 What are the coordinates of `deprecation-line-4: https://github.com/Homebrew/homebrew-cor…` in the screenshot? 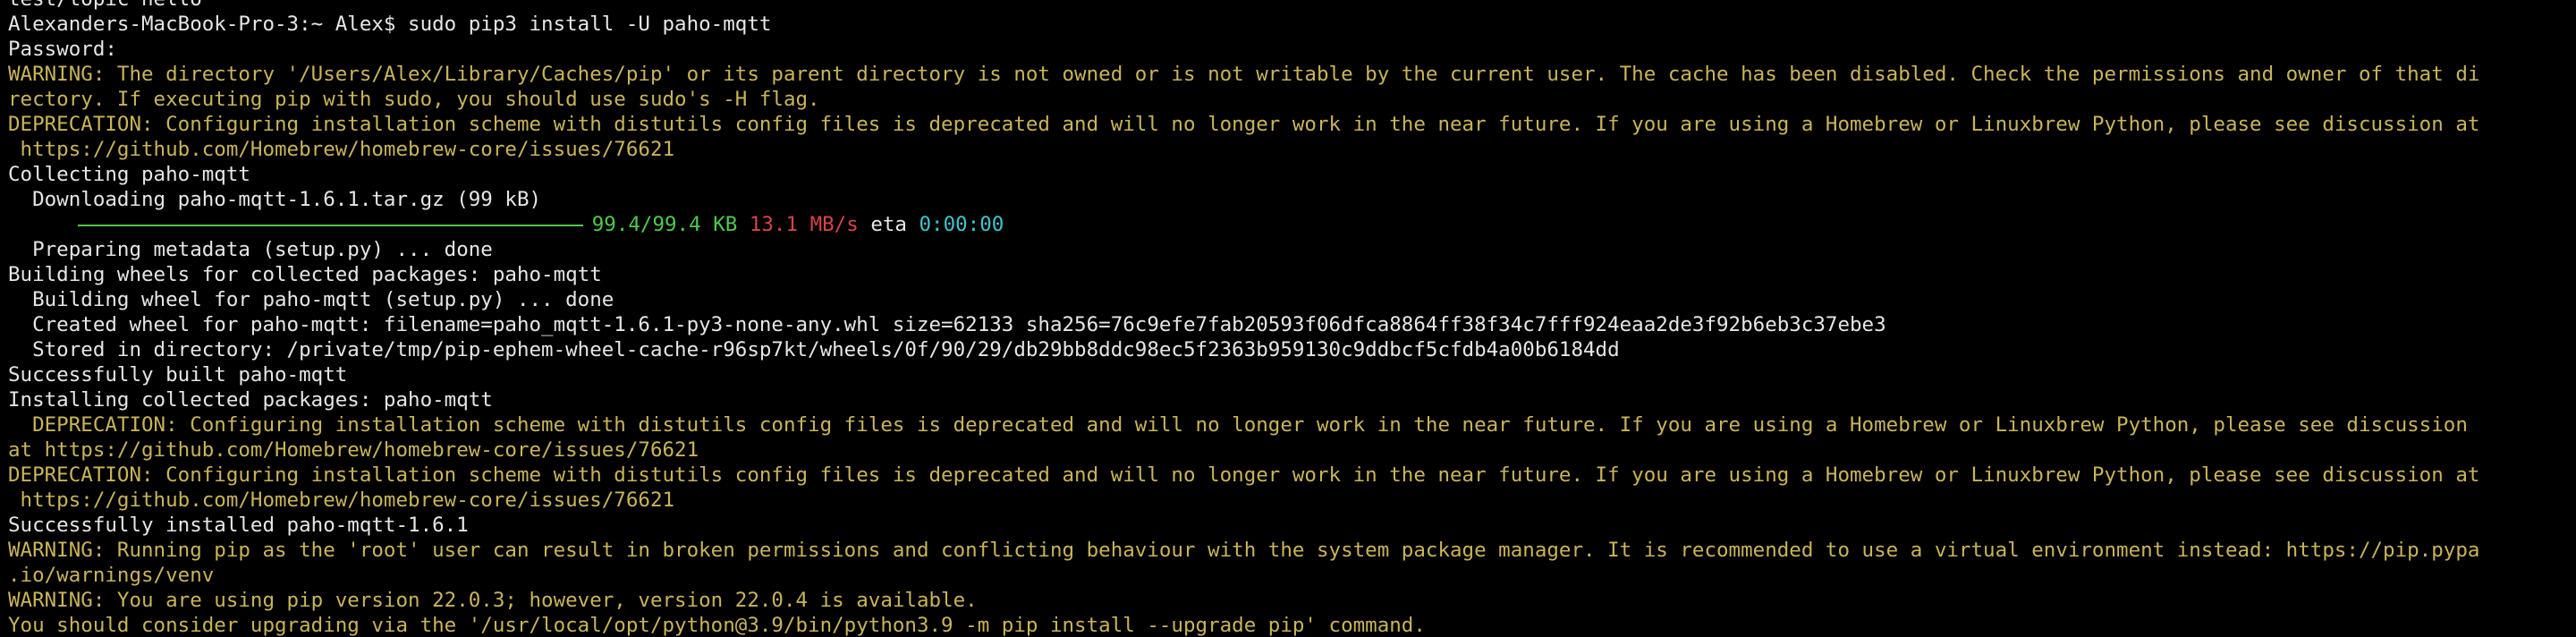 It's located at (341, 500).